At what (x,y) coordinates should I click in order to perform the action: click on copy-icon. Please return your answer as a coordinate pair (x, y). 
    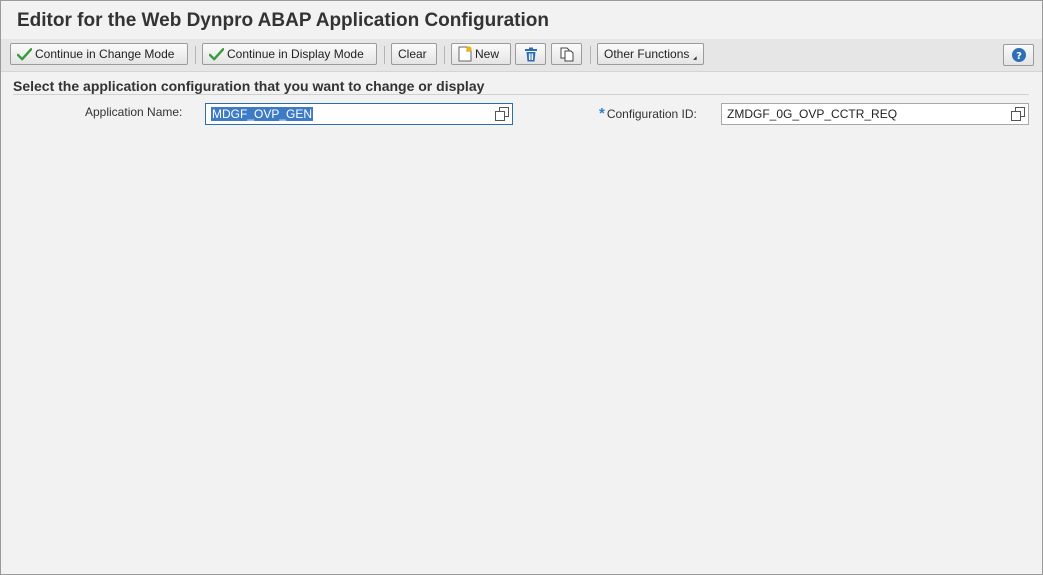
    Looking at the image, I should click on (566, 54).